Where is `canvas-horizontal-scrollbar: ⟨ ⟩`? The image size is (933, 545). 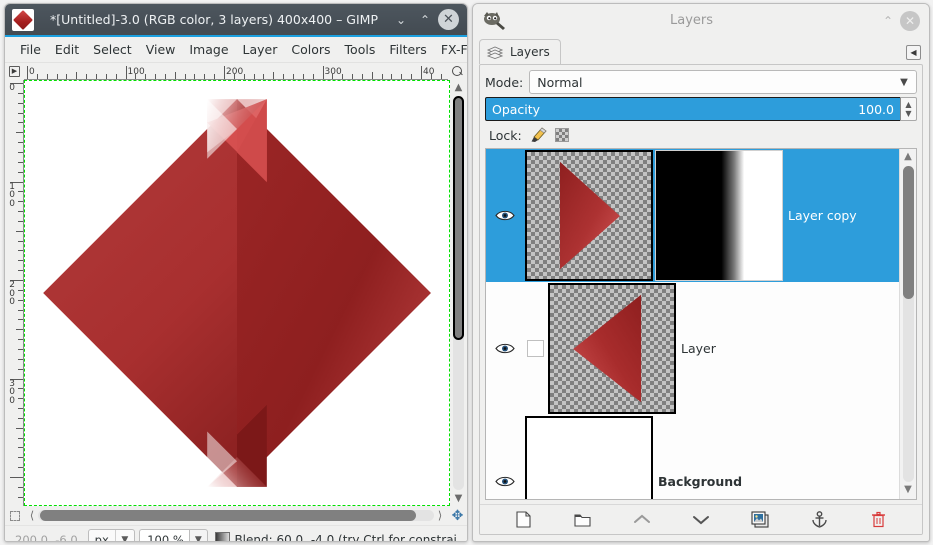
canvas-horizontal-scrollbar: ⟨ ⟩ is located at coordinates (236, 515).